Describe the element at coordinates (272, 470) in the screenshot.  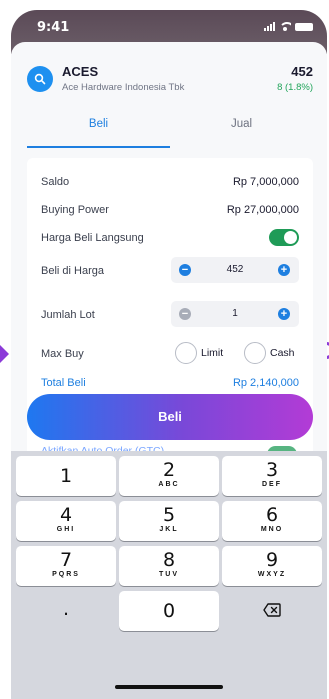
I see `key-3-digit: 3` at that location.